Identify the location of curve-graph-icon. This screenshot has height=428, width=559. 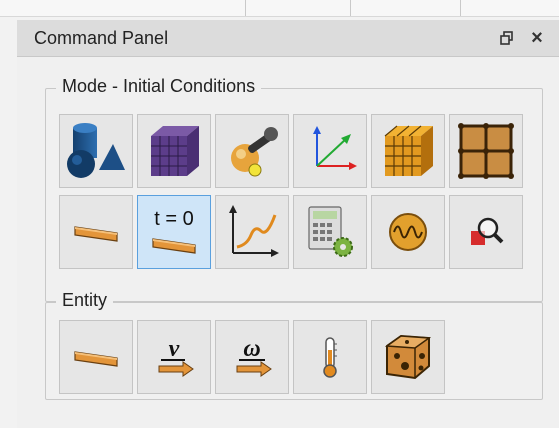
(254, 231).